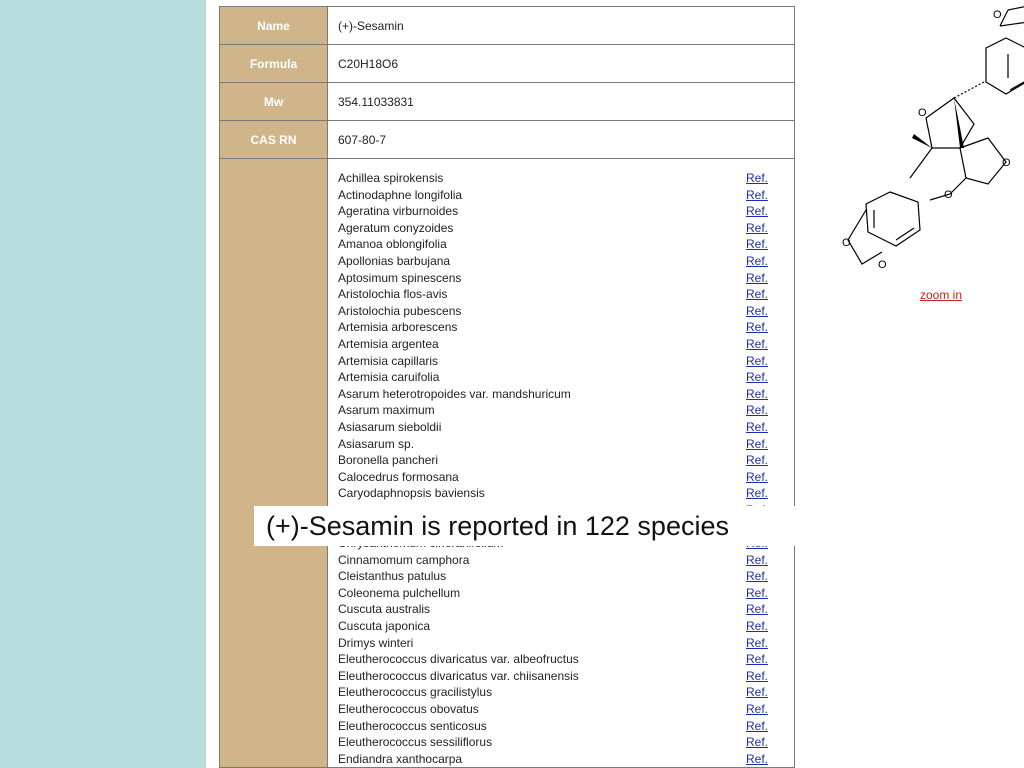 This screenshot has width=1024, height=768. Describe the element at coordinates (553, 228) in the screenshot. I see `species-item: Ageratum conyzoides Ref.` at that location.